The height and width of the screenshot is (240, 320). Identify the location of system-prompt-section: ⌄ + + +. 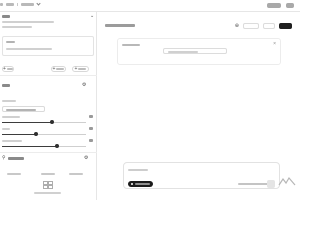
(48, 44).